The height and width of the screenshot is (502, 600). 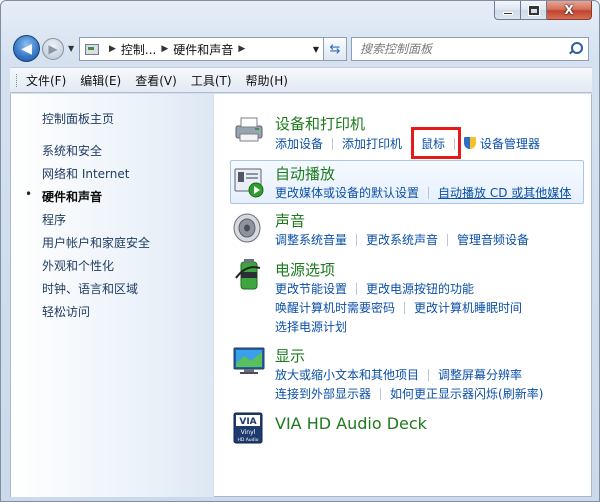 I want to click on search-icon, so click(x=575, y=49).